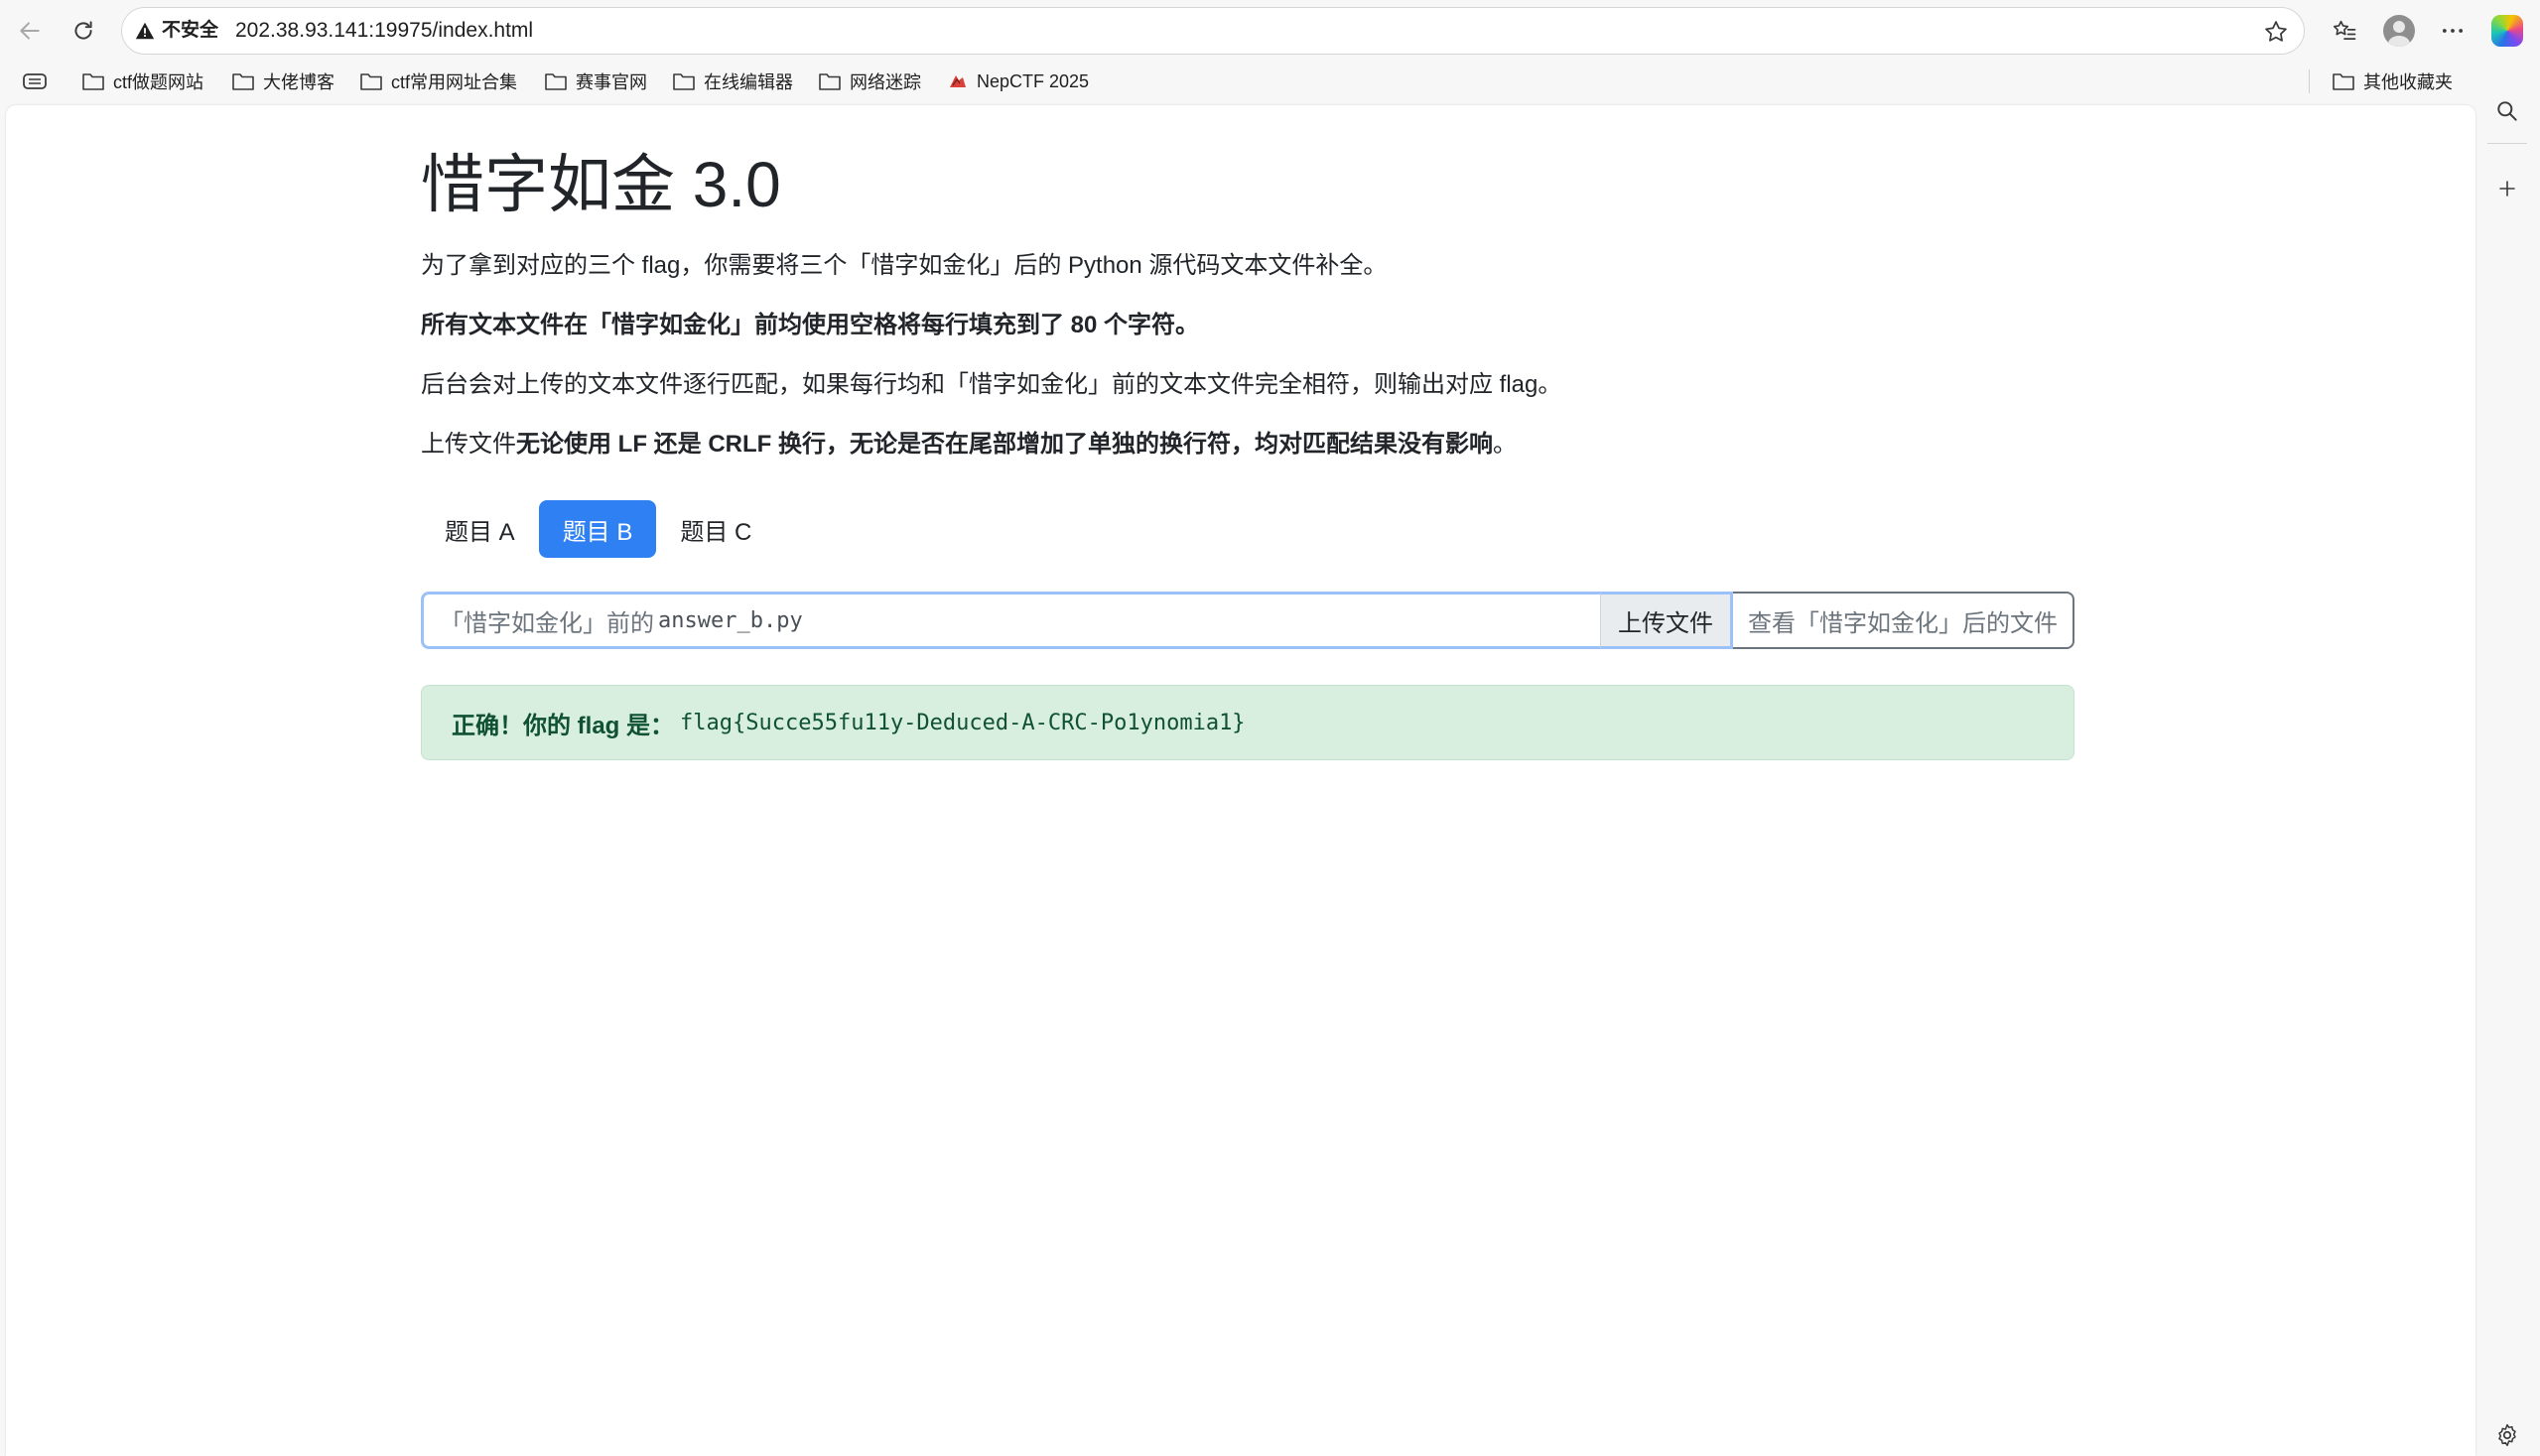 This screenshot has width=2540, height=1456. I want to click on tab-problem-b: 题目 B, so click(597, 529).